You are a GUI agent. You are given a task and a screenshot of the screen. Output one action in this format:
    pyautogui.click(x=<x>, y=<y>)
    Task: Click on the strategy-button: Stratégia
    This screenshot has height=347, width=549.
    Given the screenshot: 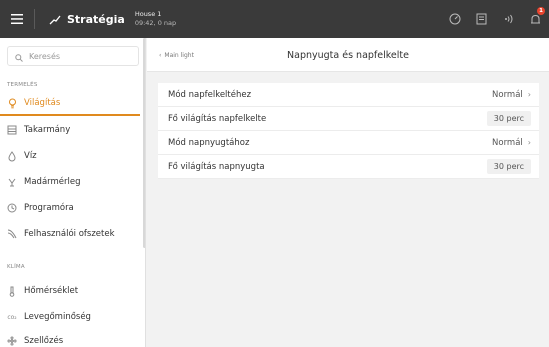 What is the action you would take?
    pyautogui.click(x=87, y=19)
    